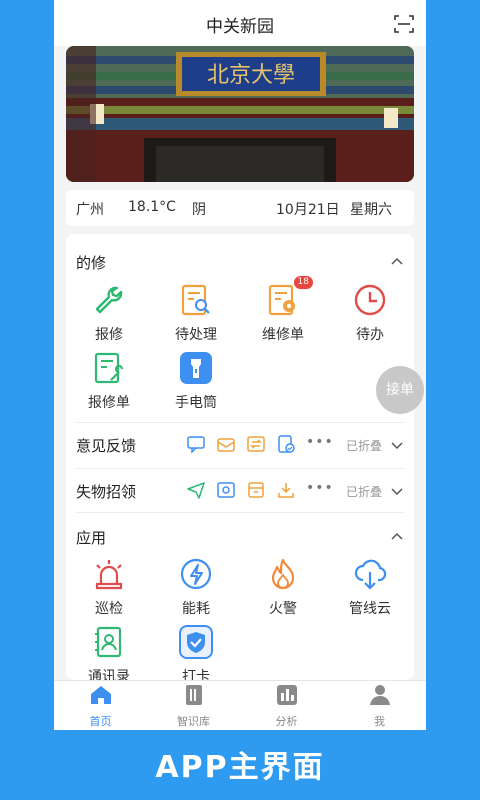 This screenshot has height=800, width=480. I want to click on grid-item-tongxunlu: 通讯录, so click(109, 652).